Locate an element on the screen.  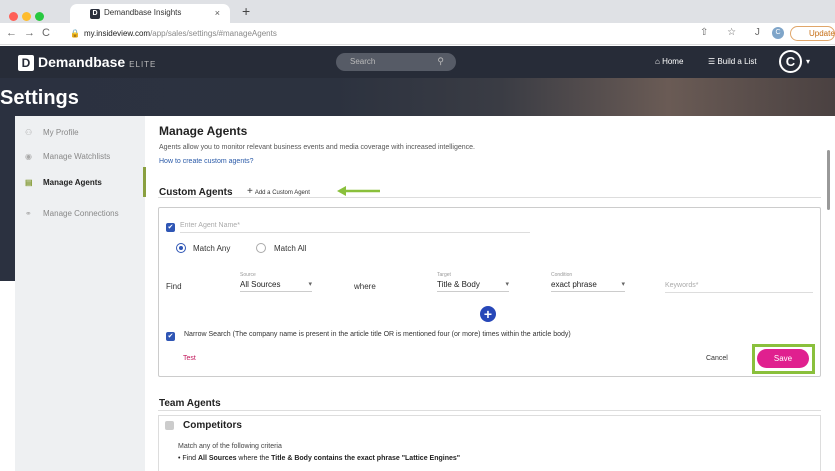
logo-mark-icon: D is located at coordinates (26, 63).